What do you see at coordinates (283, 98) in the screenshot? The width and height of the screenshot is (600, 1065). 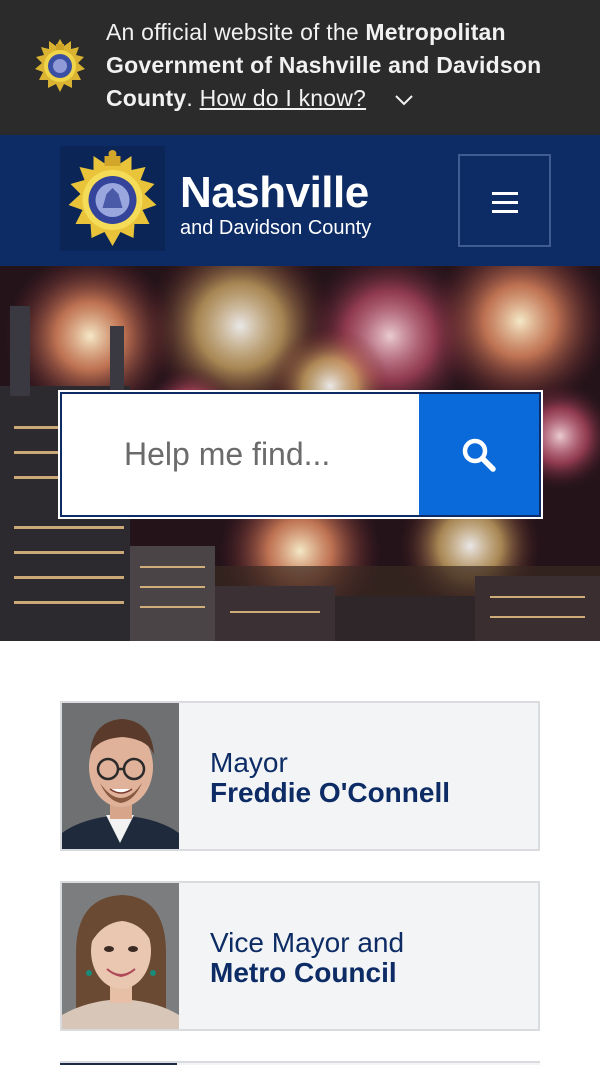 I see `how-do-i-know-link: How do I know?` at bounding box center [283, 98].